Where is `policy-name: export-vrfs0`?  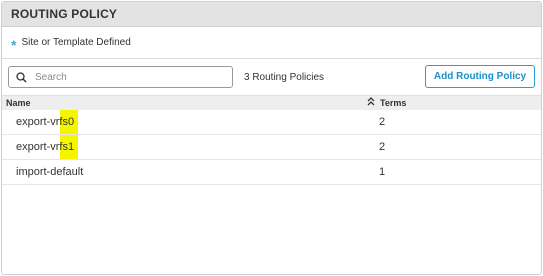 policy-name: export-vrfs0 is located at coordinates (45, 122).